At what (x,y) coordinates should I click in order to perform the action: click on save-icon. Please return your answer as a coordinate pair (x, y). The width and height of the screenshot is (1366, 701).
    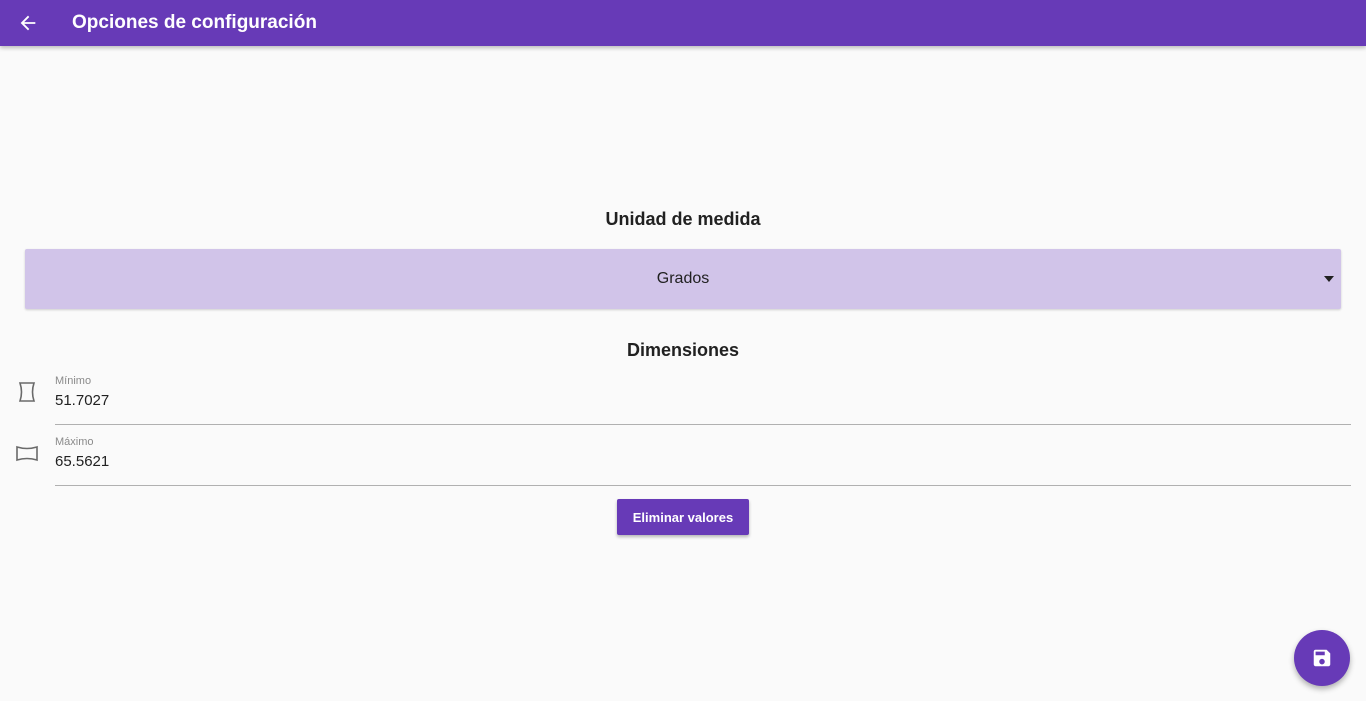
    Looking at the image, I should click on (1322, 658).